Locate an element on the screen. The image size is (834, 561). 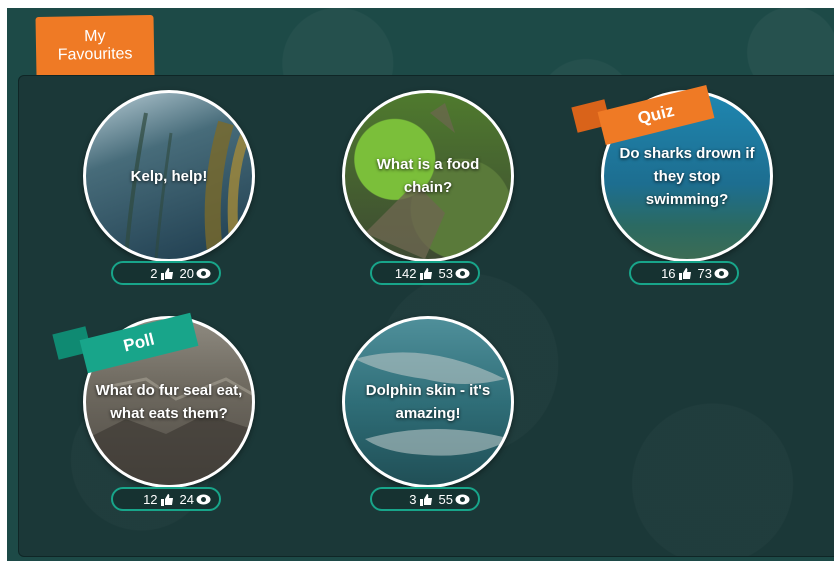
card-stats: 142 53 is located at coordinates (425, 273).